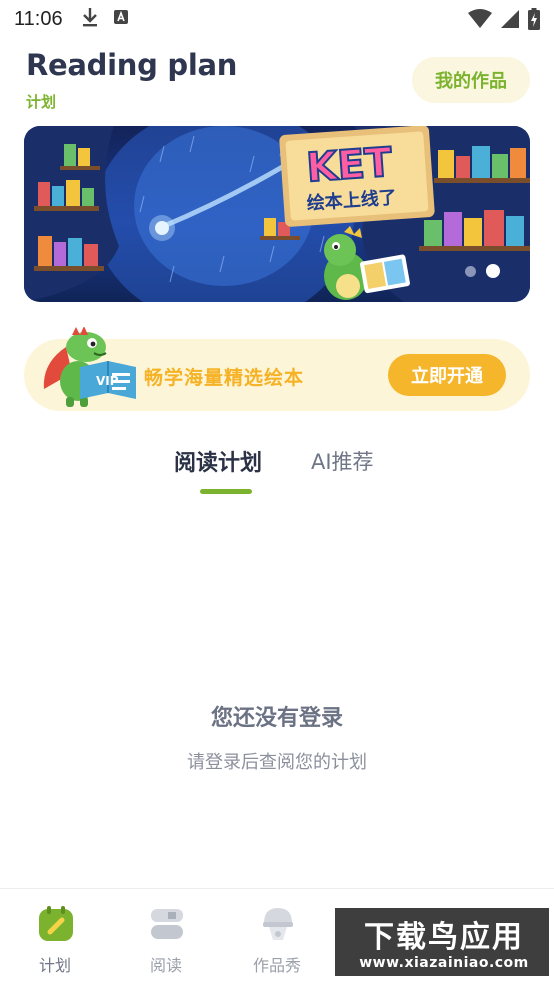 The height and width of the screenshot is (984, 554). Describe the element at coordinates (89, 367) in the screenshot. I see `dragon-mascot-icon: VIP` at that location.